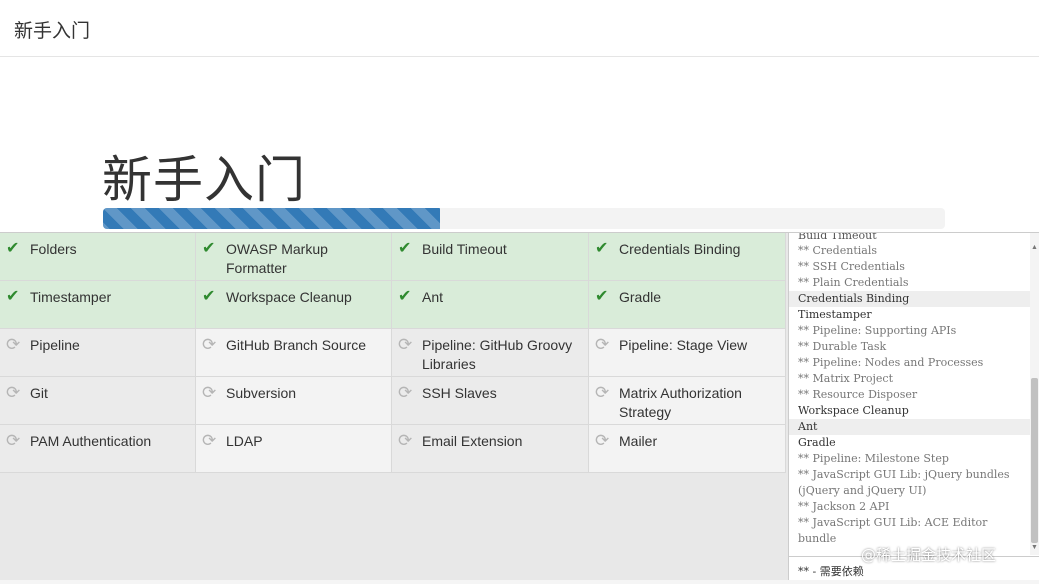  Describe the element at coordinates (873, 458) in the screenshot. I see `log-dependency-line: ** Pipeline: Milestone Step` at that location.